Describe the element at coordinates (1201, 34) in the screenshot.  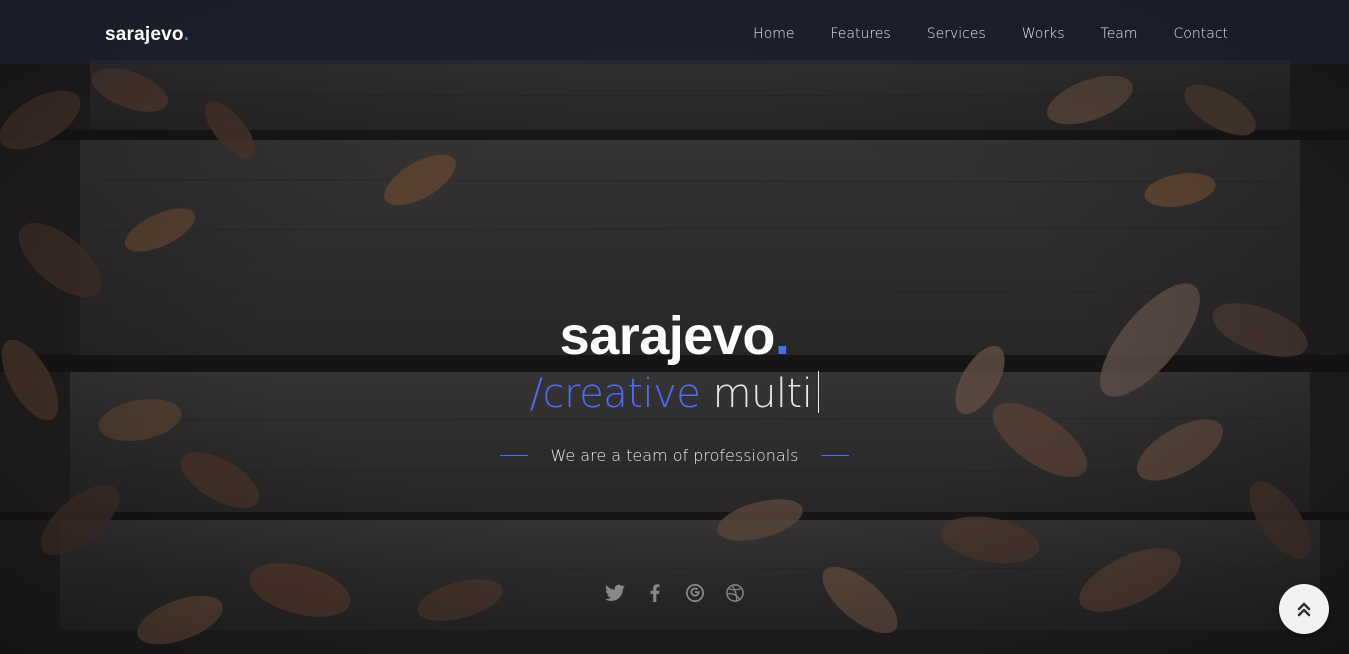
I see `nav-item-contact: Contact` at that location.